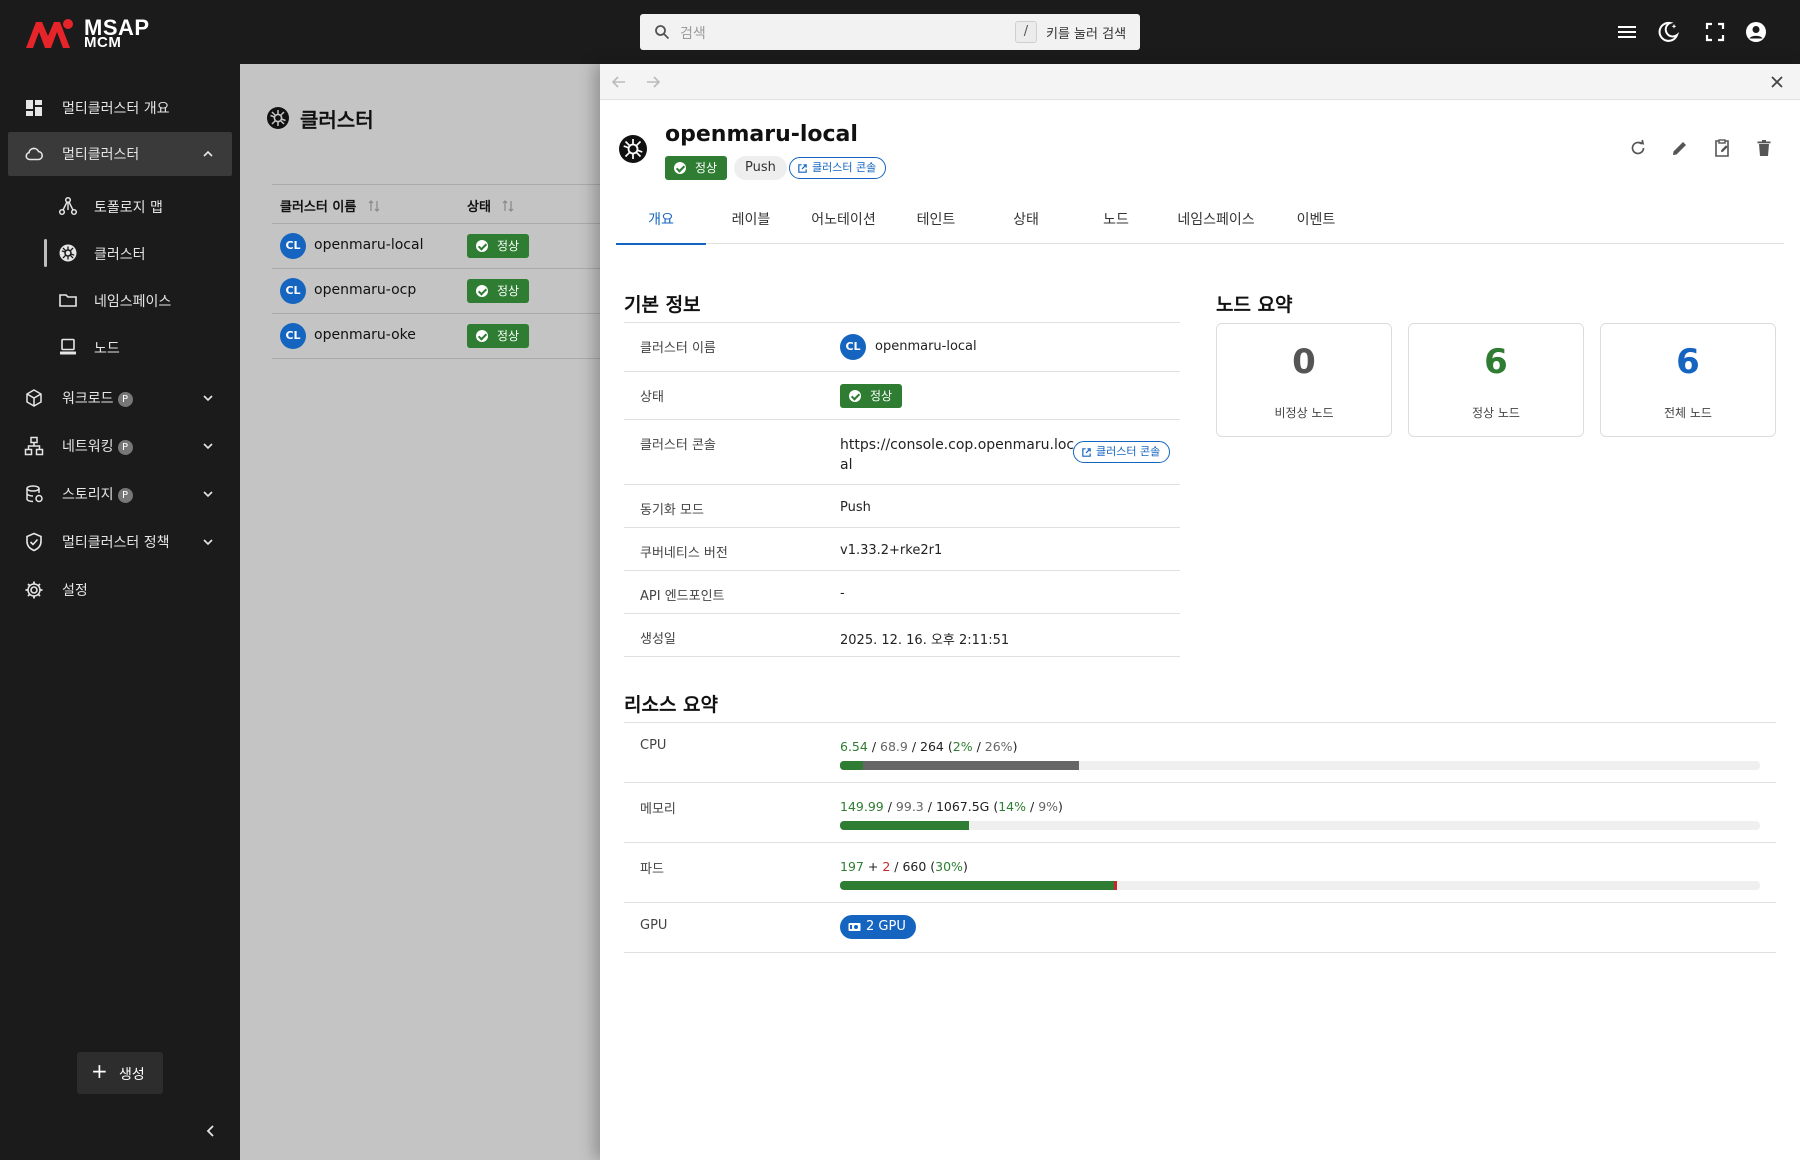 Image resolution: width=1800 pixels, height=1160 pixels. What do you see at coordinates (760, 168) in the screenshot?
I see `sync-mode-chip: Push` at bounding box center [760, 168].